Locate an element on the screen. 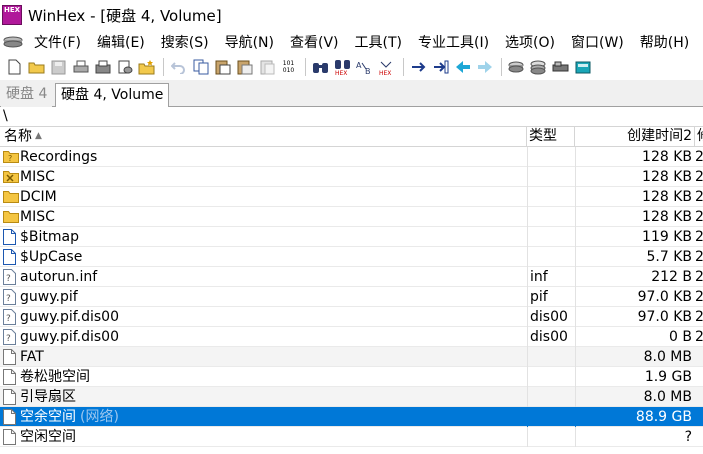 This screenshot has width=703, height=454. clipboard-icon is located at coordinates (266, 67).